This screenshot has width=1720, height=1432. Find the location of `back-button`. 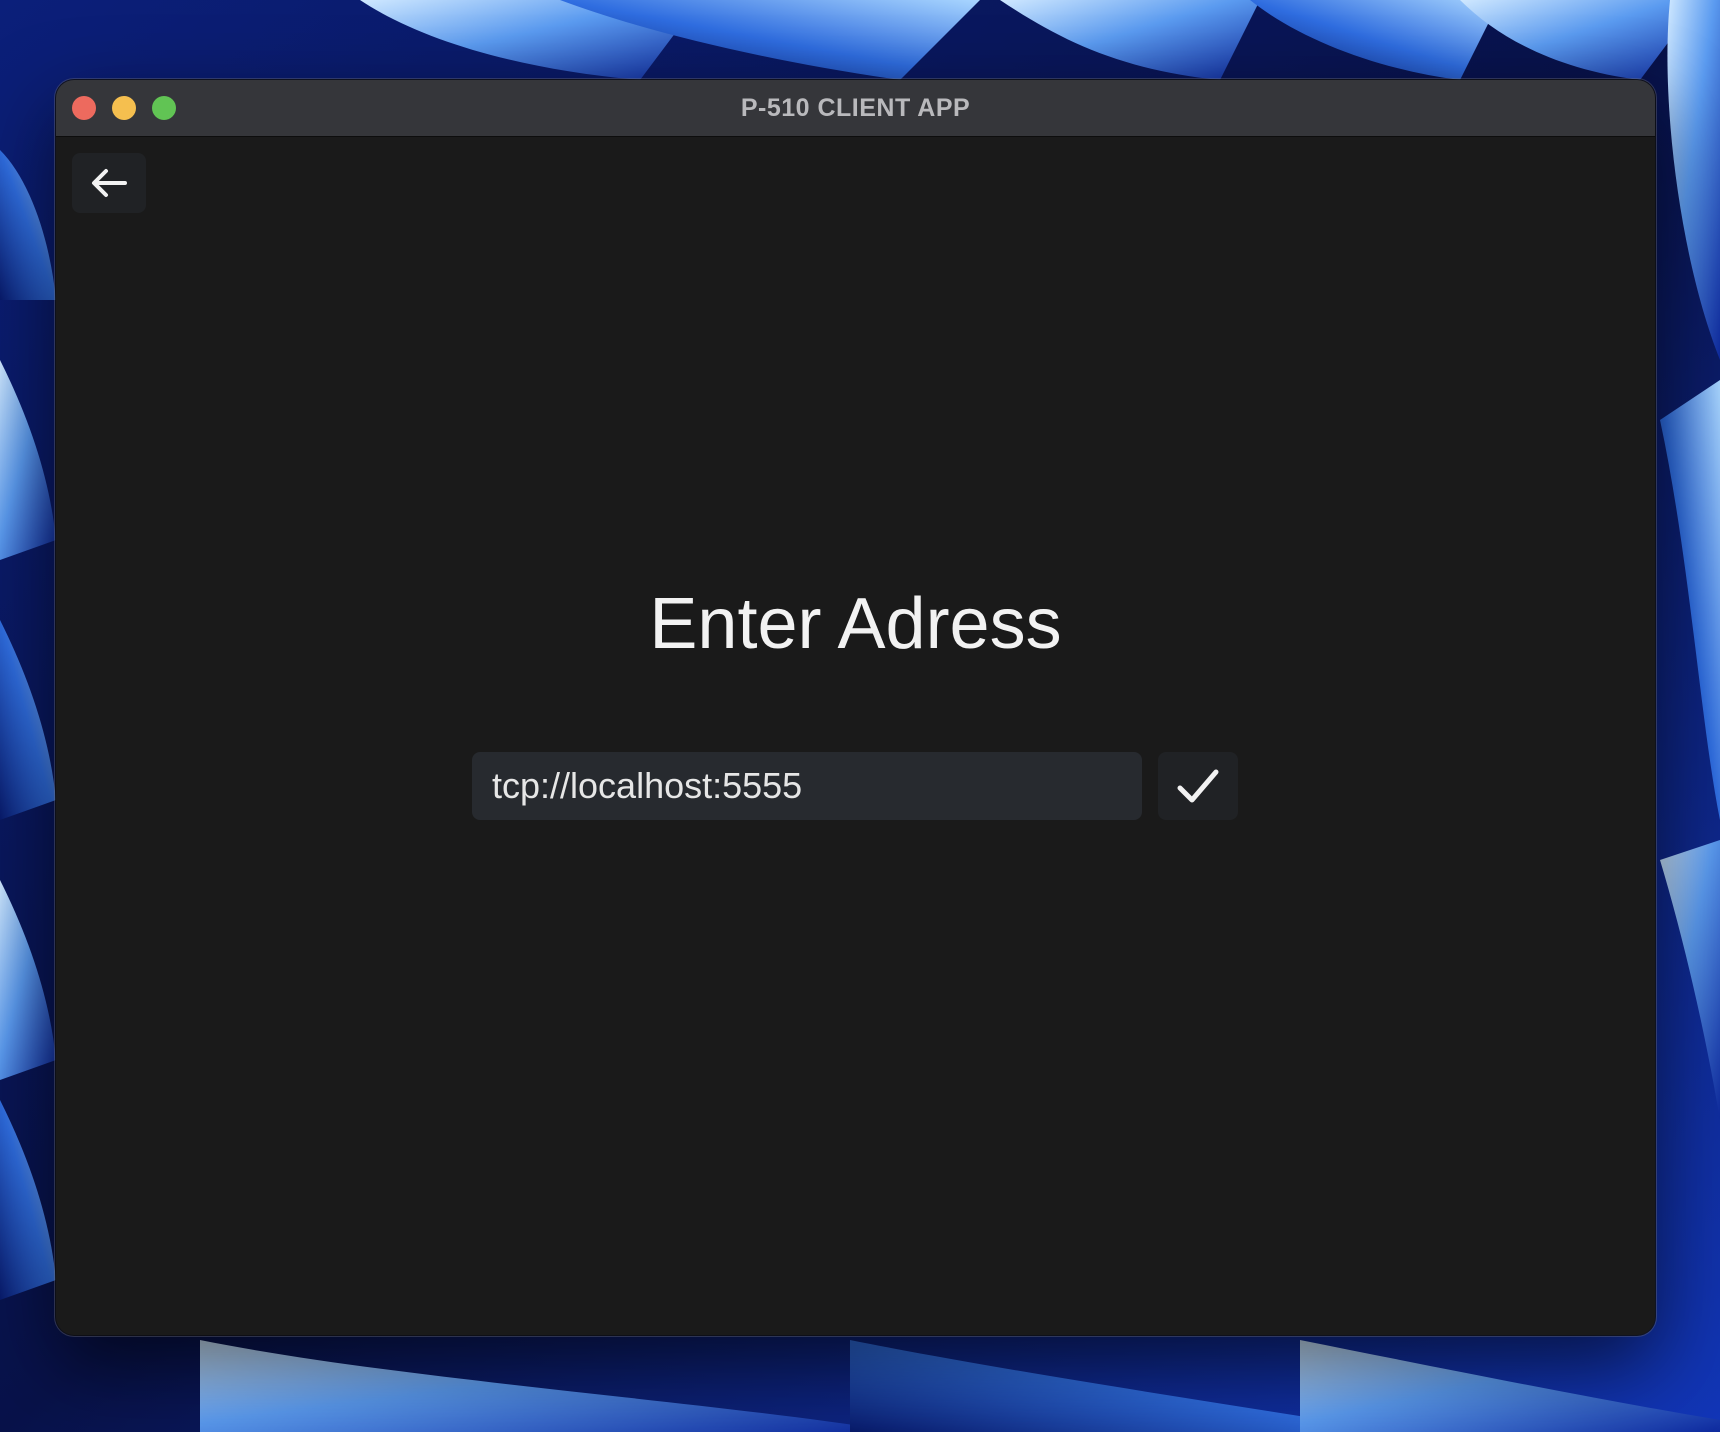

back-button is located at coordinates (109, 183).